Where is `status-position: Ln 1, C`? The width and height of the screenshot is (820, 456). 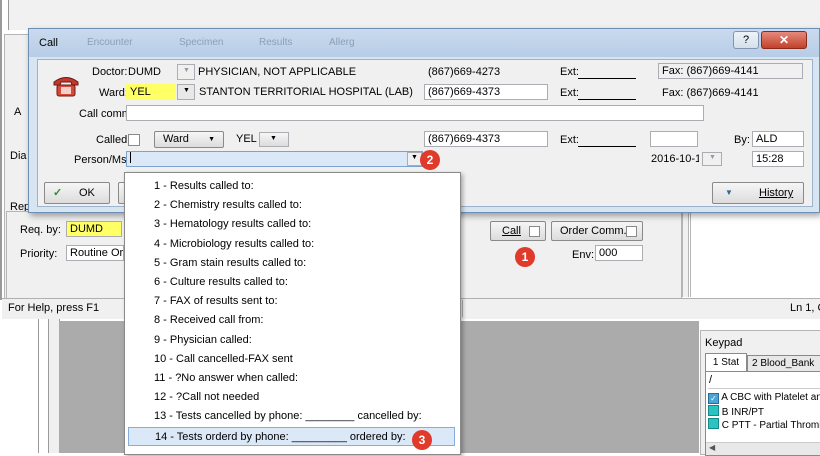
status-position: Ln 1, C is located at coordinates (805, 308).